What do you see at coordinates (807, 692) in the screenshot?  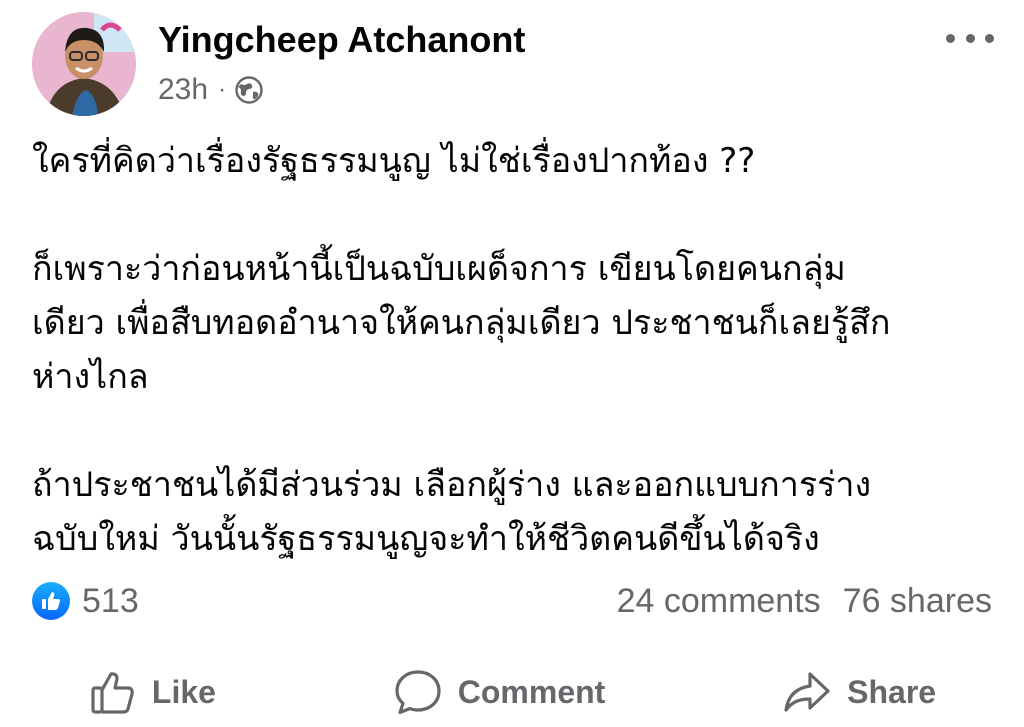 I see `share-arrow-icon` at bounding box center [807, 692].